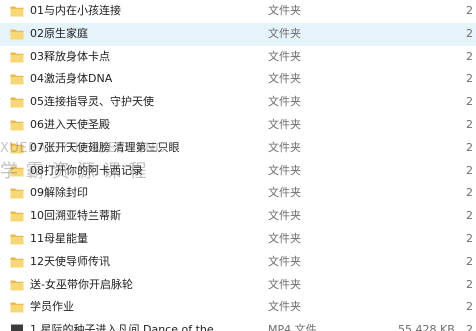  I want to click on folder-row: 04激活身体DNA 文件夹 2, so click(238, 79).